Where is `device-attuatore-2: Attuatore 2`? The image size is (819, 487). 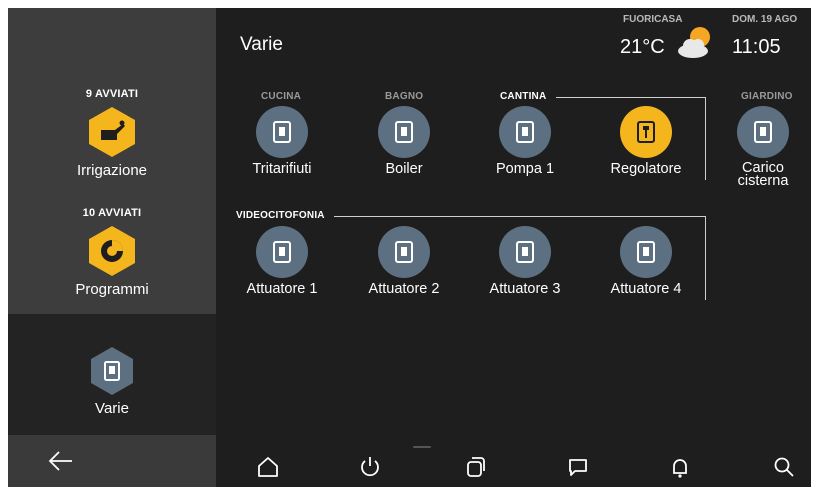 device-attuatore-2: Attuatore 2 is located at coordinates (404, 261).